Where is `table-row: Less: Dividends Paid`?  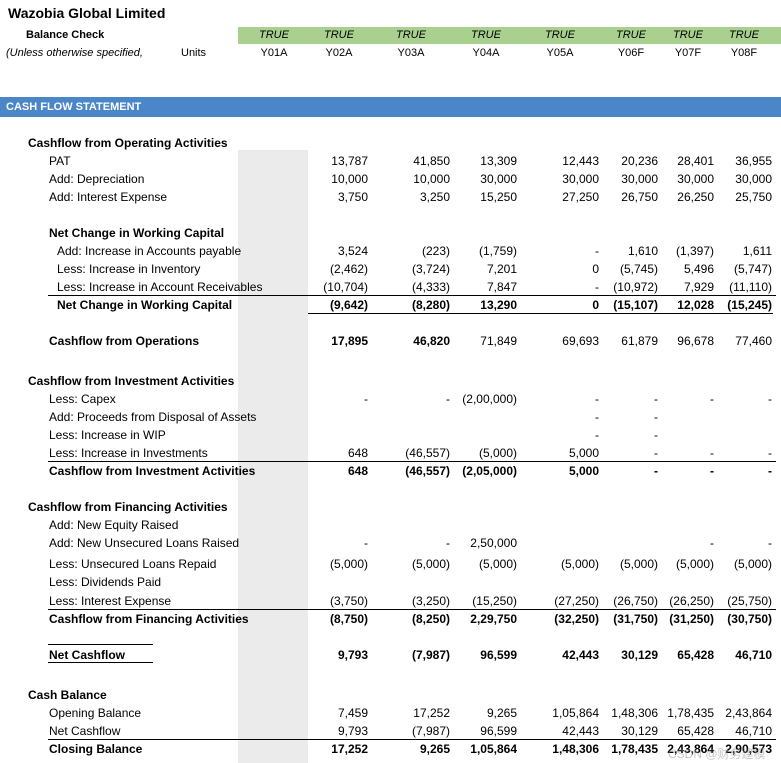 table-row: Less: Dividends Paid is located at coordinates (390, 584).